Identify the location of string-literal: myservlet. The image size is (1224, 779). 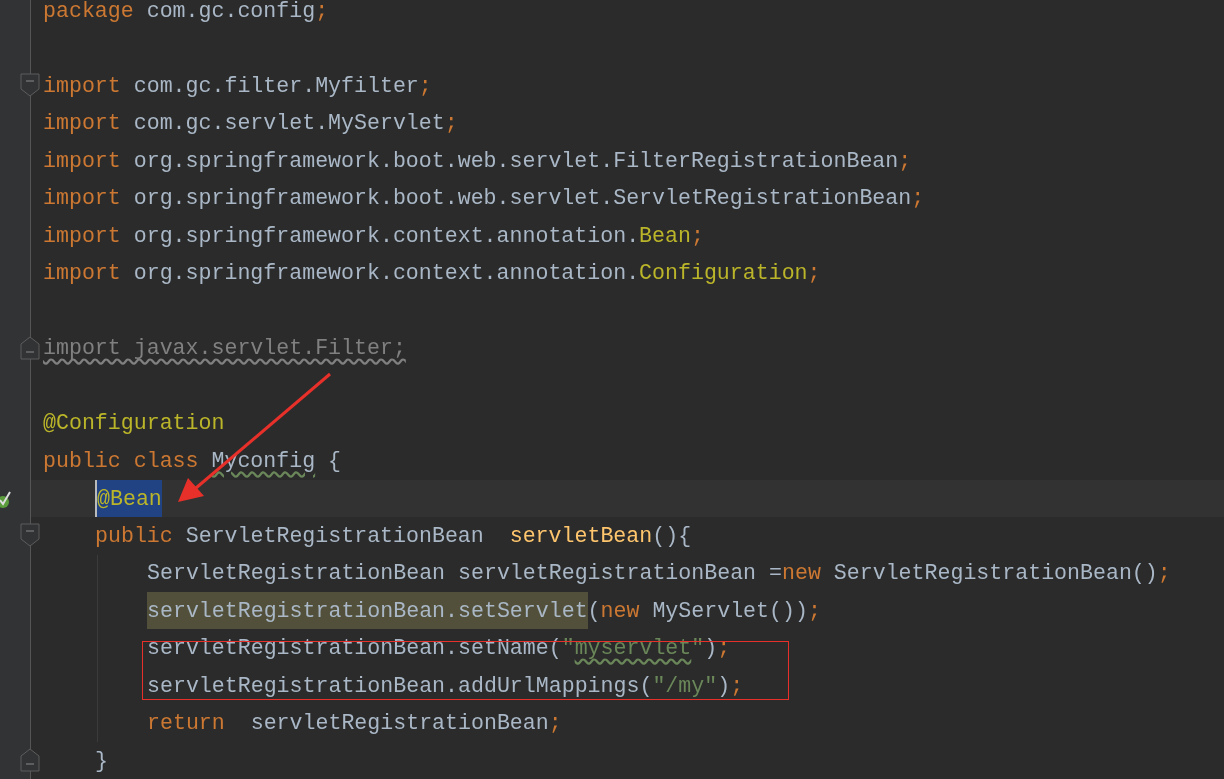
(633, 648).